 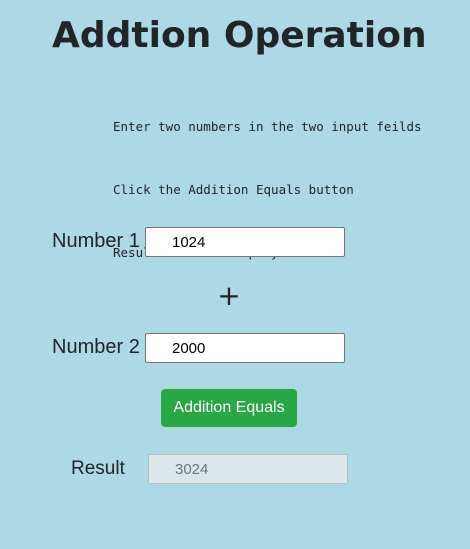 I want to click on number1-label: Number 1, so click(x=96, y=241).